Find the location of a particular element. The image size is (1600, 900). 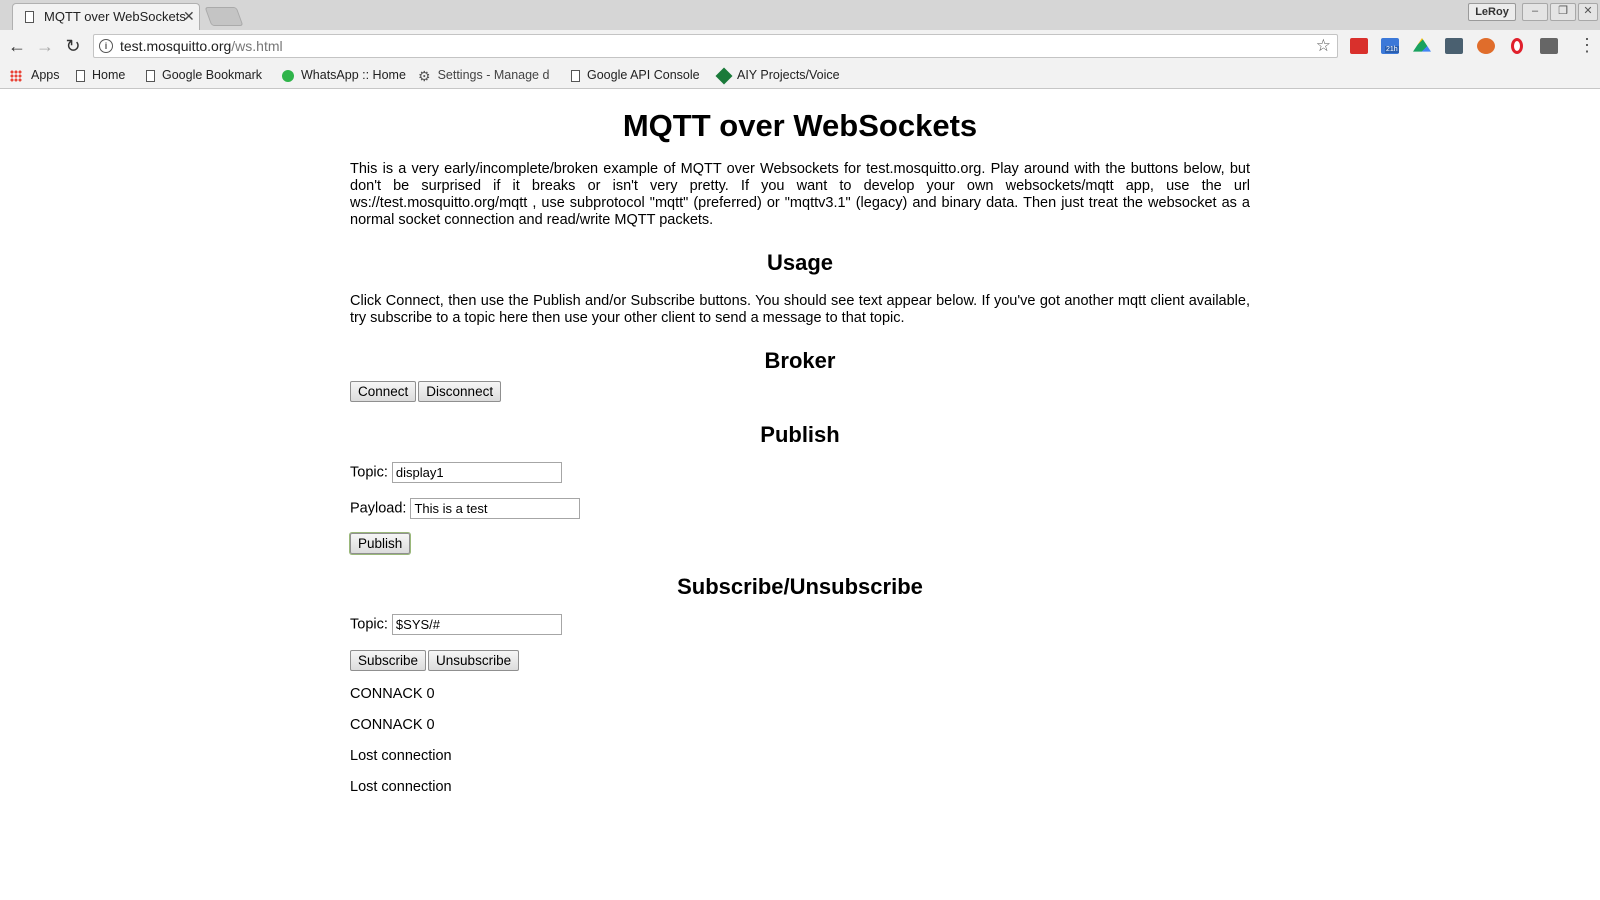

extension-drive-icon is located at coordinates (1422, 45).